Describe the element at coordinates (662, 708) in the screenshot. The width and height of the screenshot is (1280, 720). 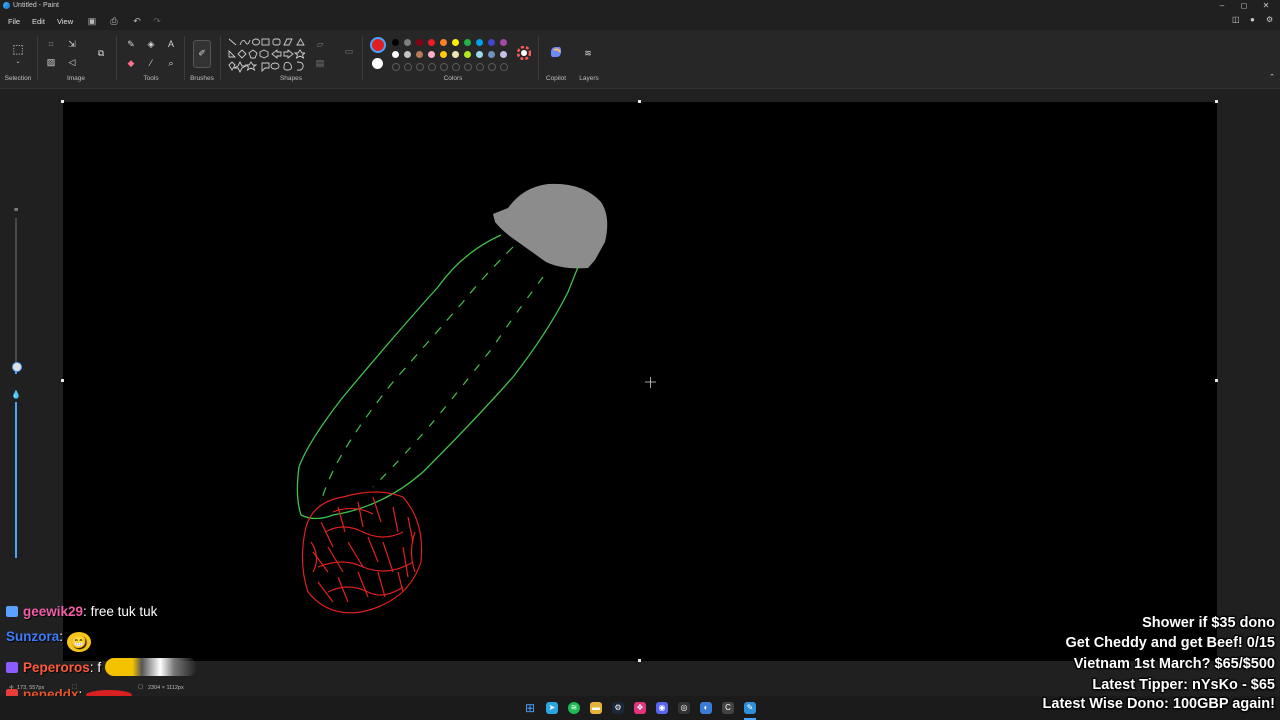
I see `discord-icon: ◉` at that location.